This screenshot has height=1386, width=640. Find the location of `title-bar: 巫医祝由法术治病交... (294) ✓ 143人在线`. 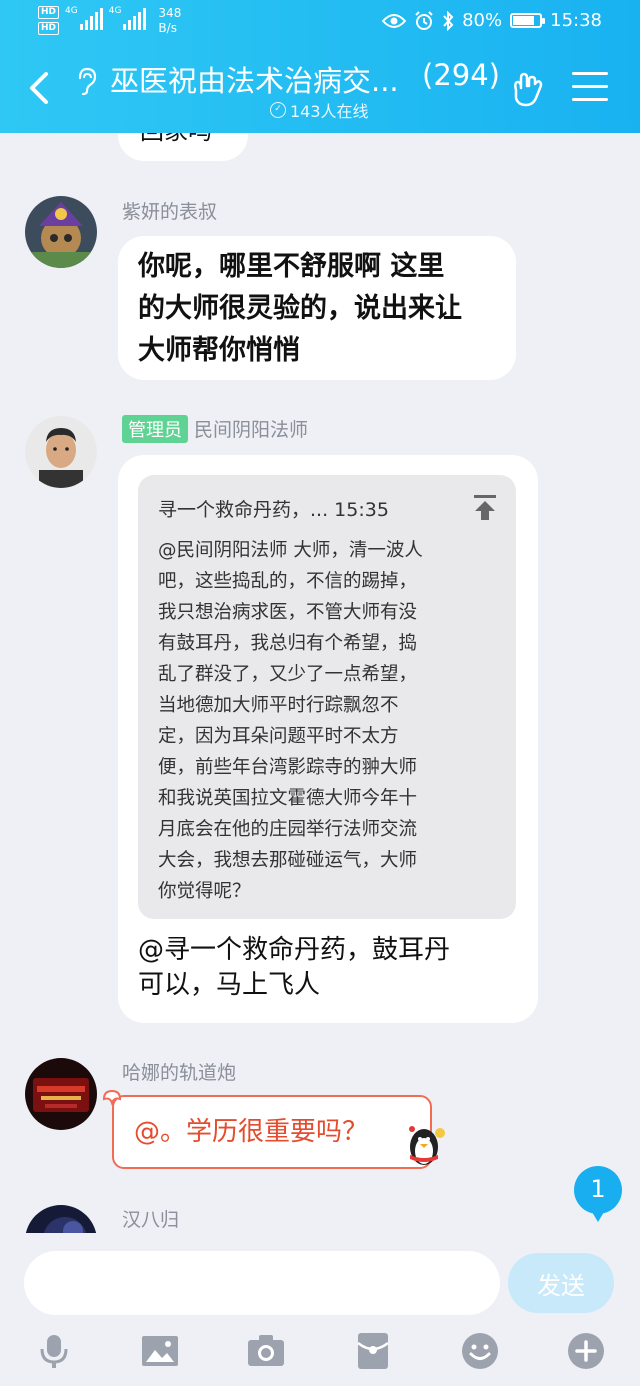

title-bar: 巫医祝由法术治病交... (294) ✓ 143人在线 is located at coordinates (320, 88).